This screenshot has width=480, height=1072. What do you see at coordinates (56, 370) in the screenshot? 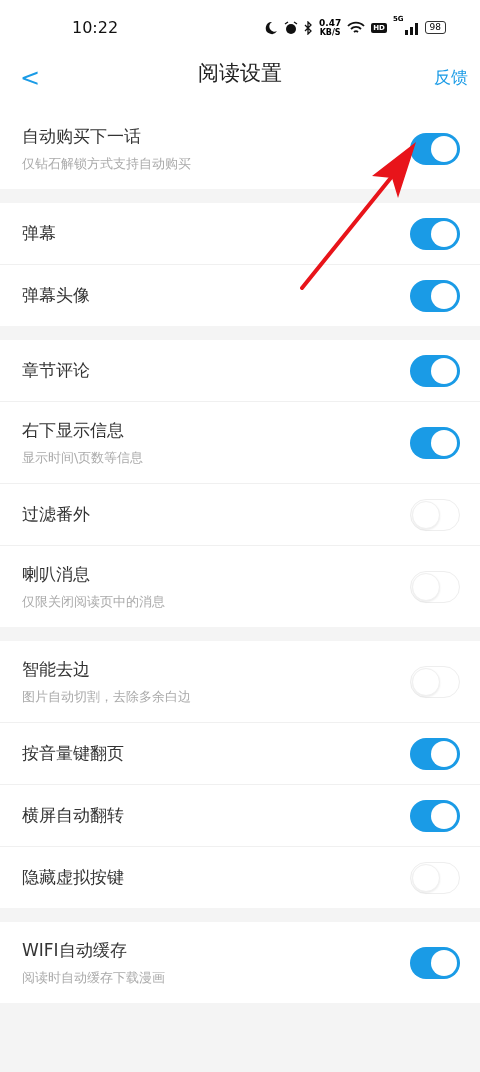
I see `setting-title: 章节评论` at bounding box center [56, 370].